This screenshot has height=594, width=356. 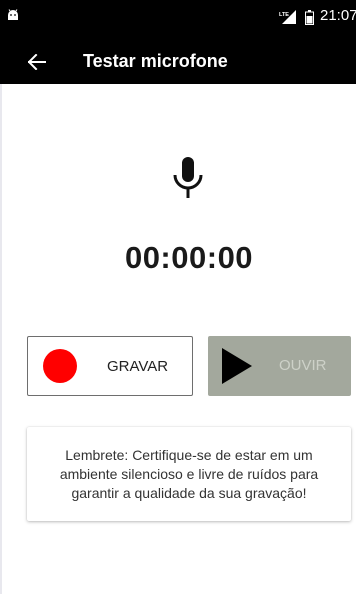 I want to click on listen-button: OUVIR, so click(x=279, y=366).